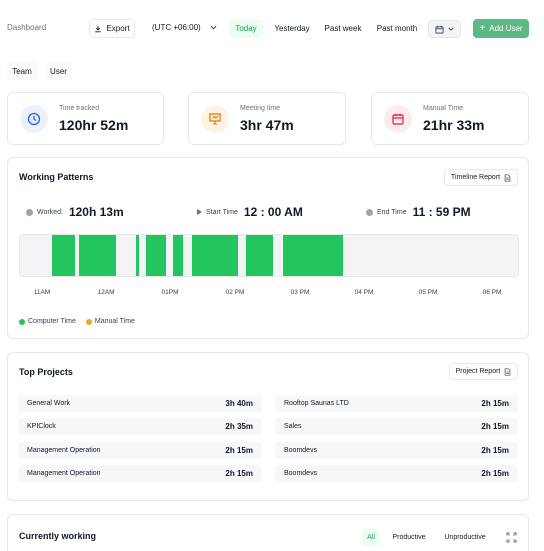  I want to click on project-row: Sales 2h 15m, so click(396, 426).